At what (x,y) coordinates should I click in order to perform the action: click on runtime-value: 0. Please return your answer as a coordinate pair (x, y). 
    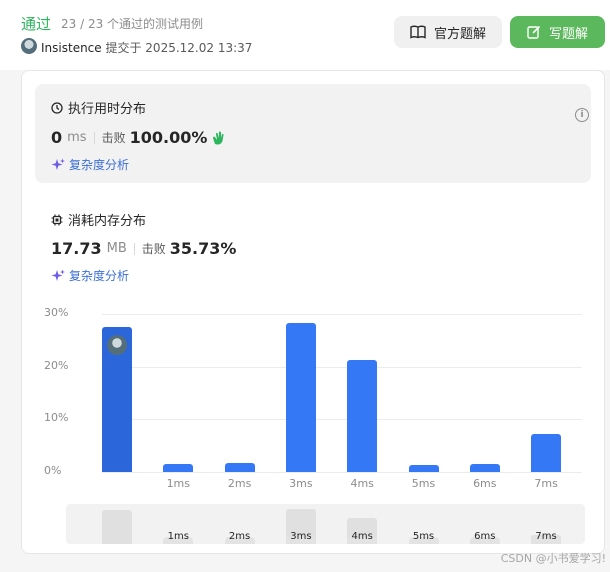
    Looking at the image, I should click on (57, 137).